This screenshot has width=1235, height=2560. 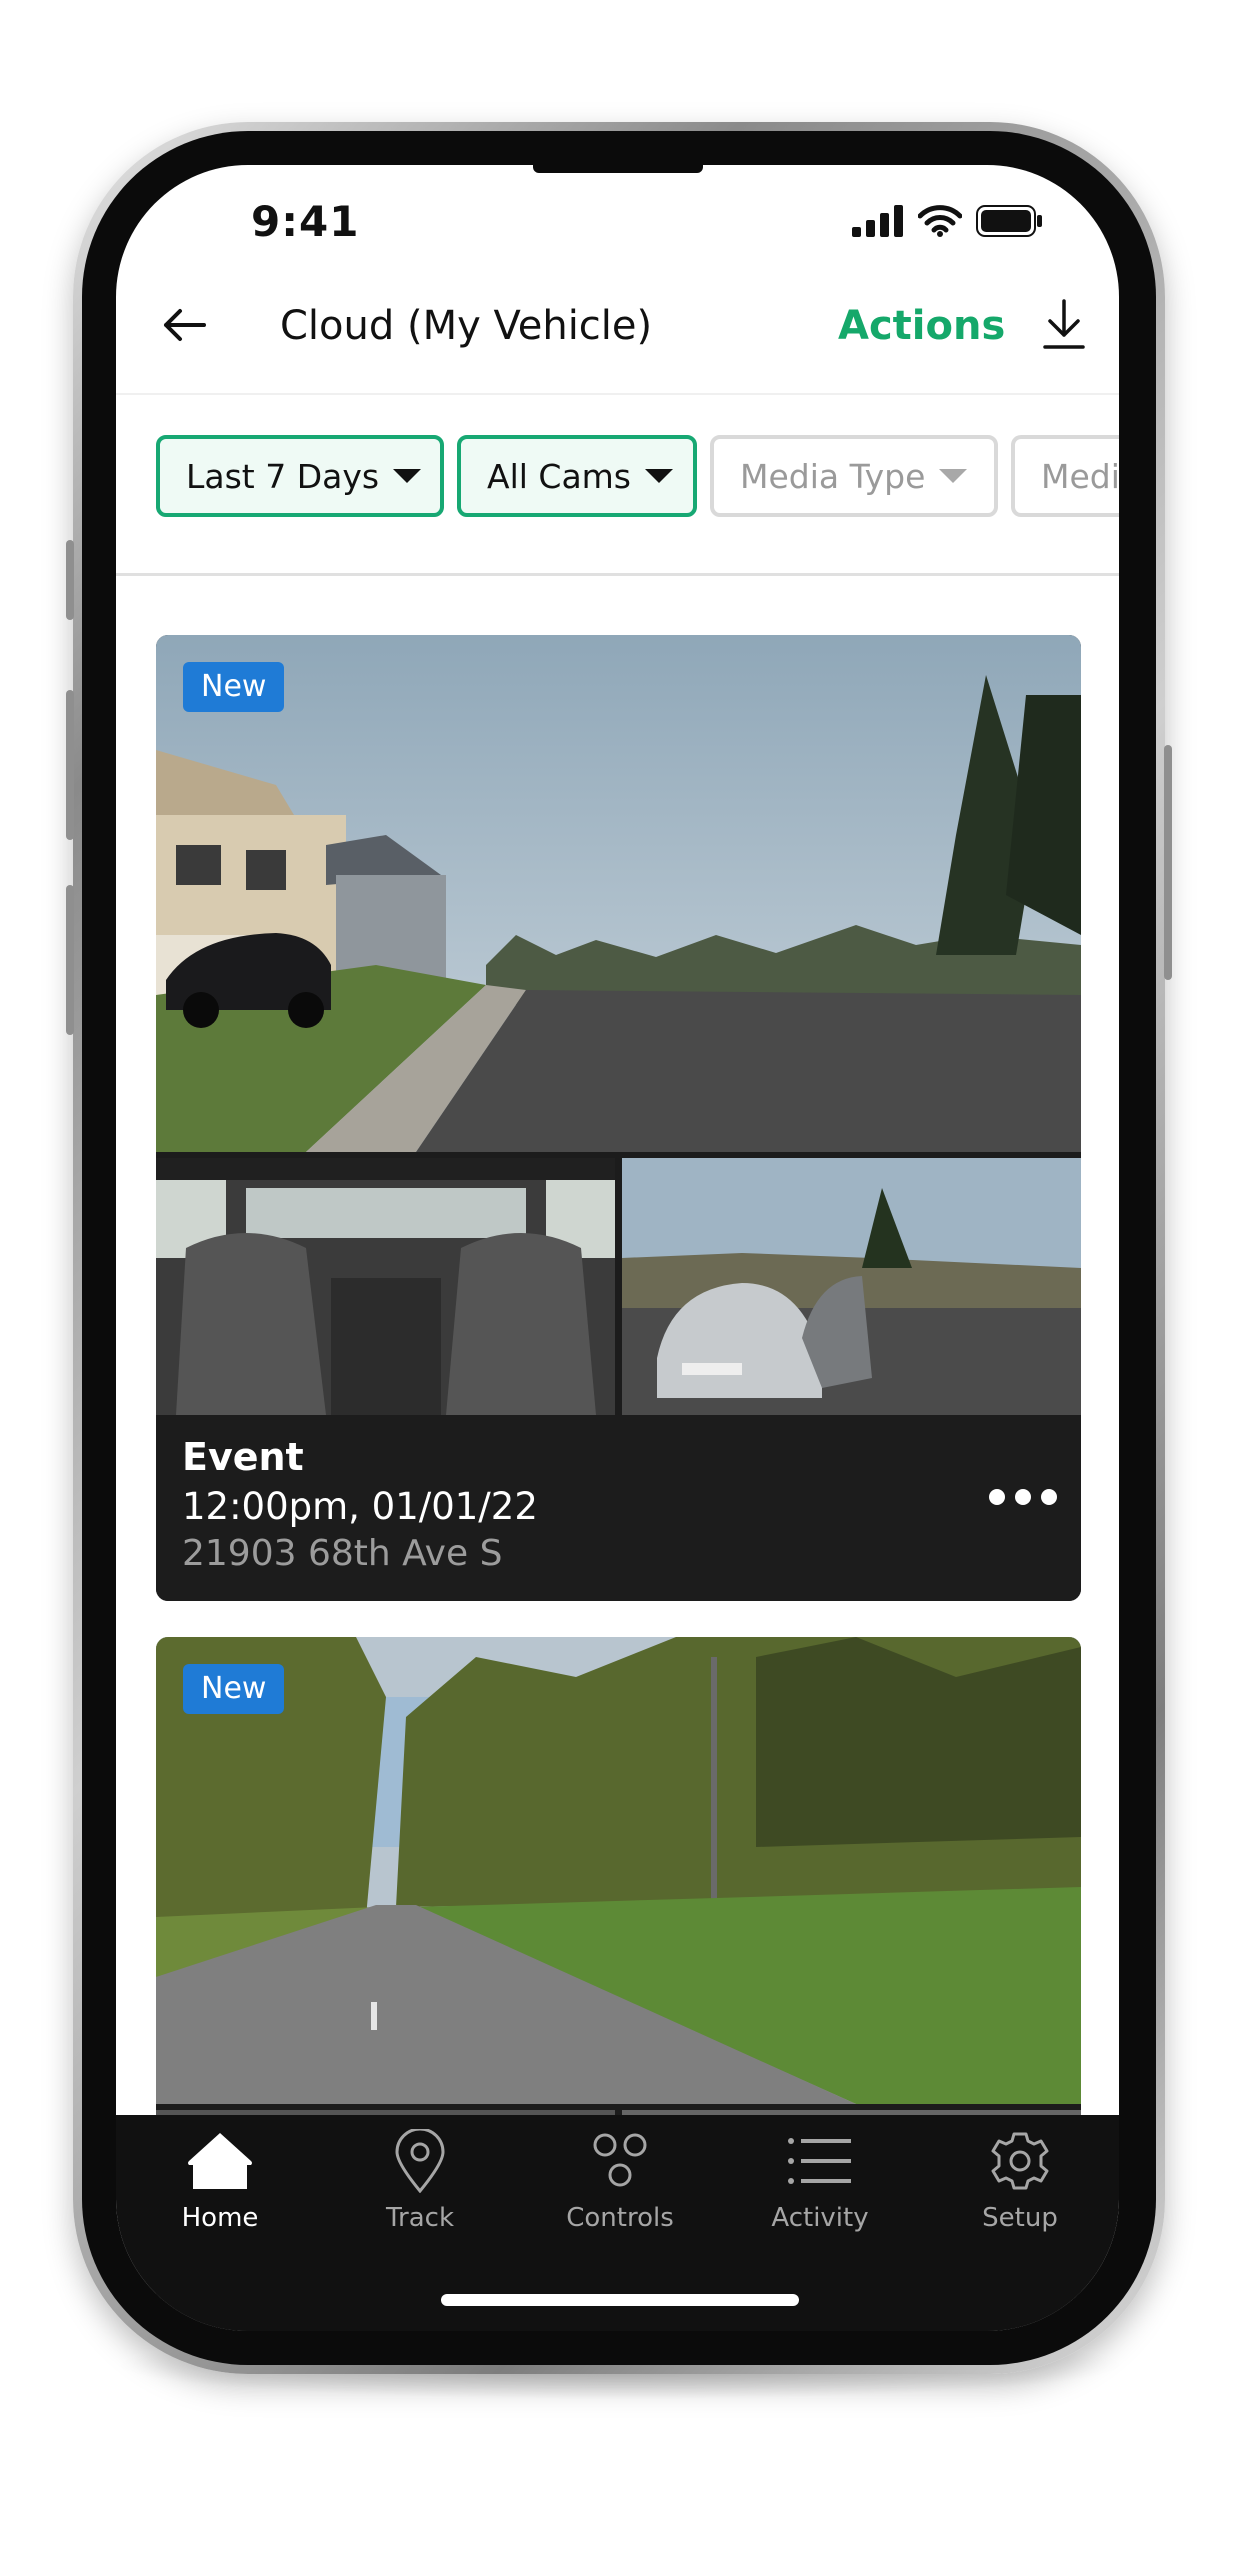 I want to click on battery-icon, so click(x=1009, y=221).